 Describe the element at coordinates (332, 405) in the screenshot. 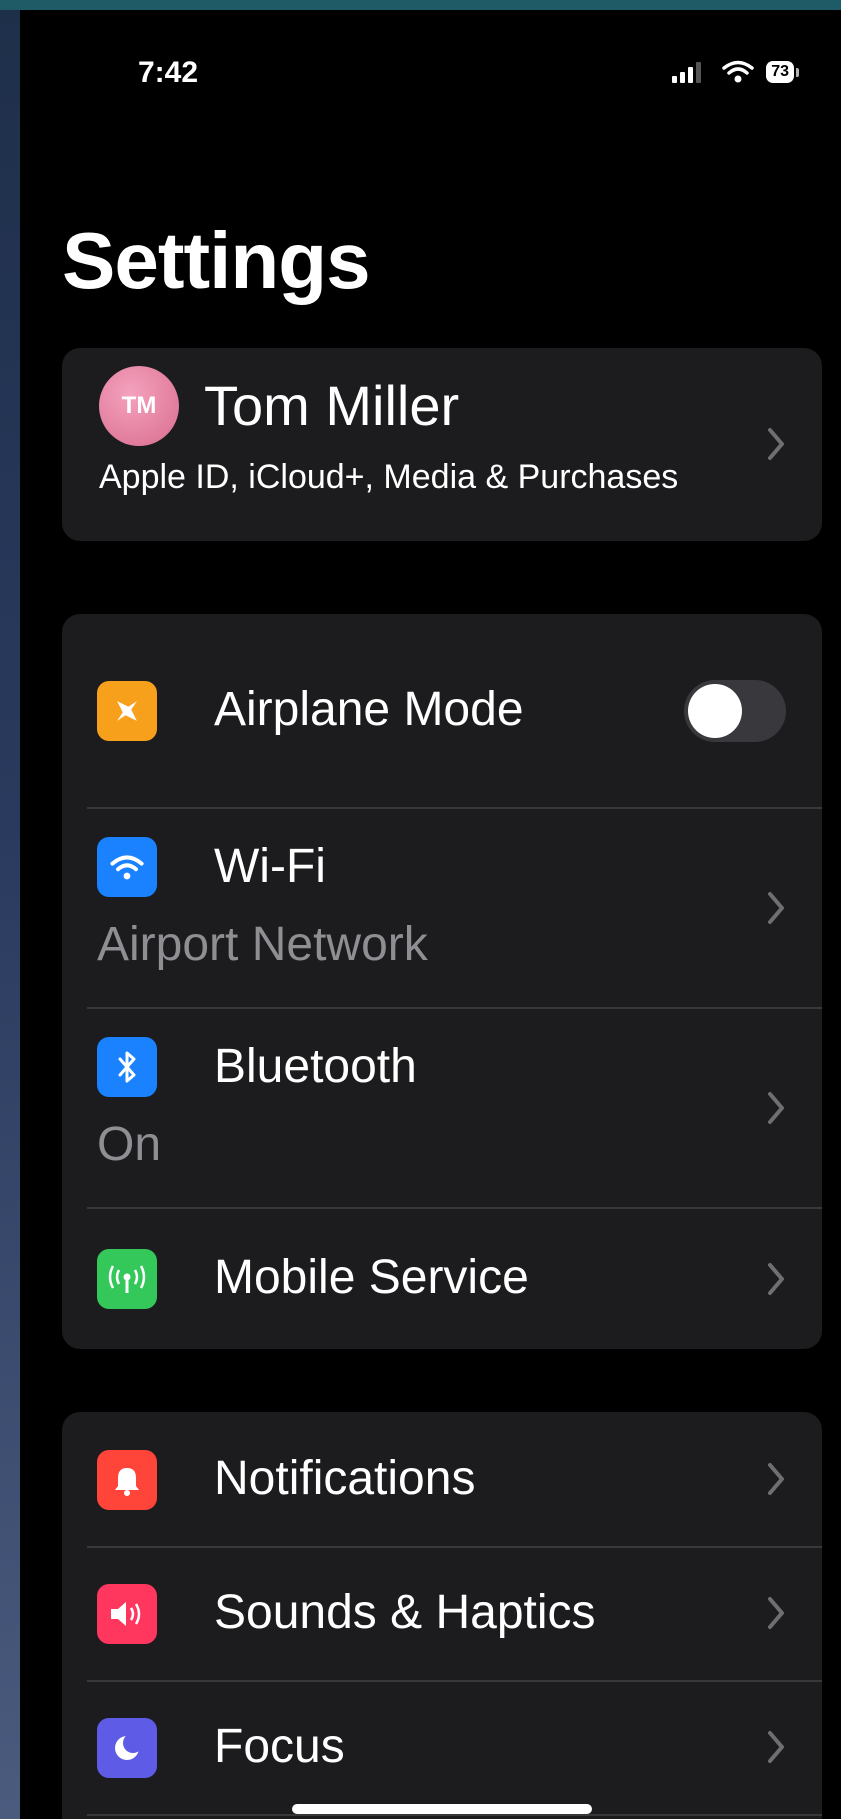

I see `profile-name: Tom Miller` at that location.